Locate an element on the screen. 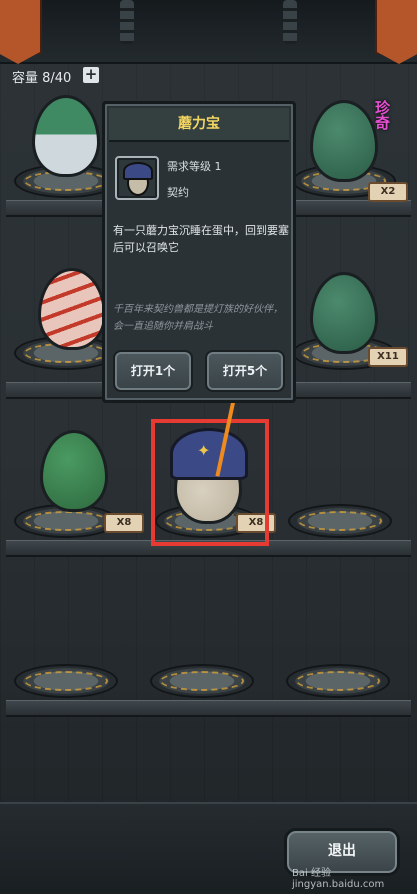 Image resolution: width=417 pixels, height=894 pixels. rare-badge: 珍奇 is located at coordinates (382, 115).